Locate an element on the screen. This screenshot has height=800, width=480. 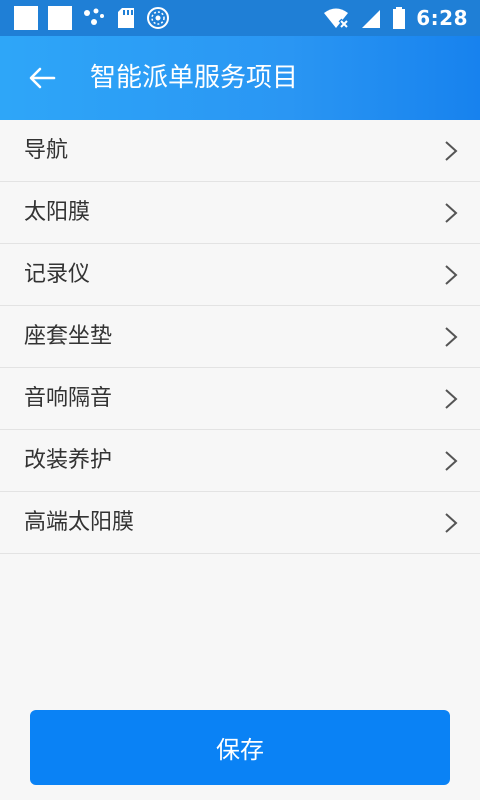
share-dots-icon is located at coordinates (94, 18).